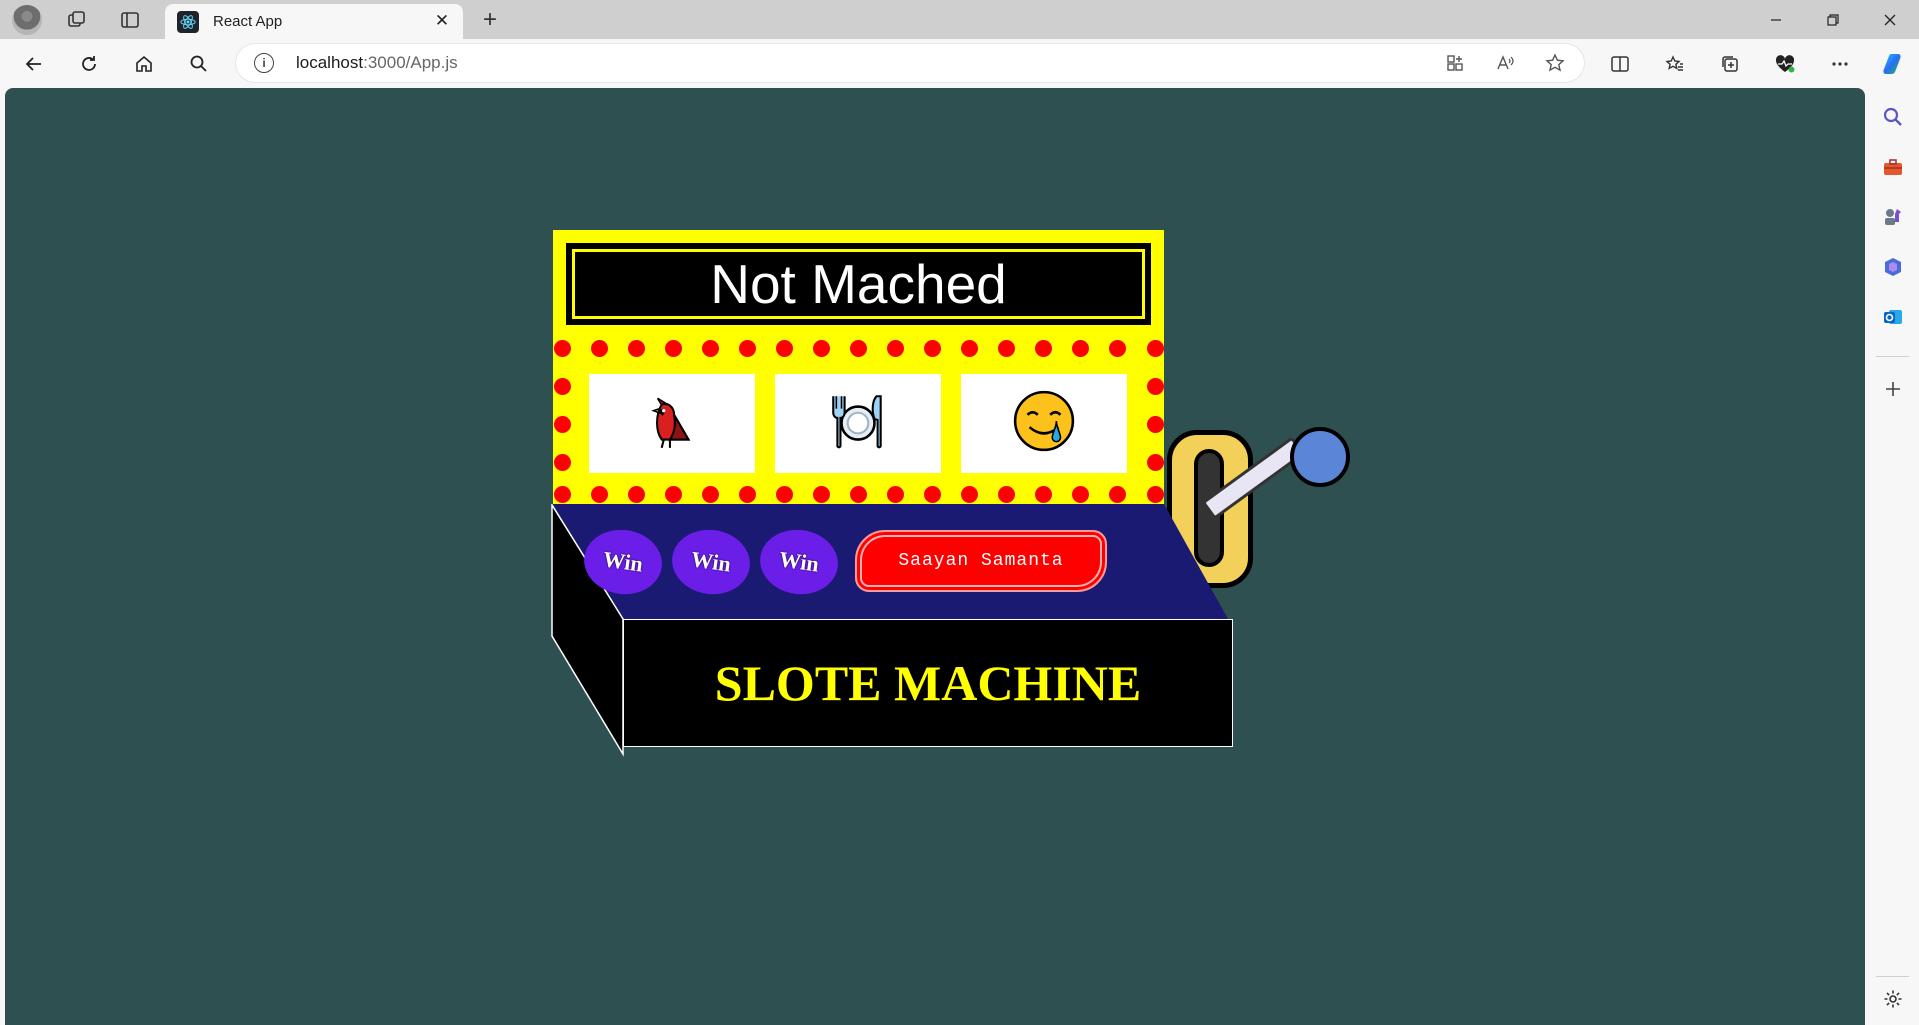 Image resolution: width=1919 pixels, height=1025 pixels. What do you see at coordinates (264, 63) in the screenshot?
I see `site-info-icon: i` at bounding box center [264, 63].